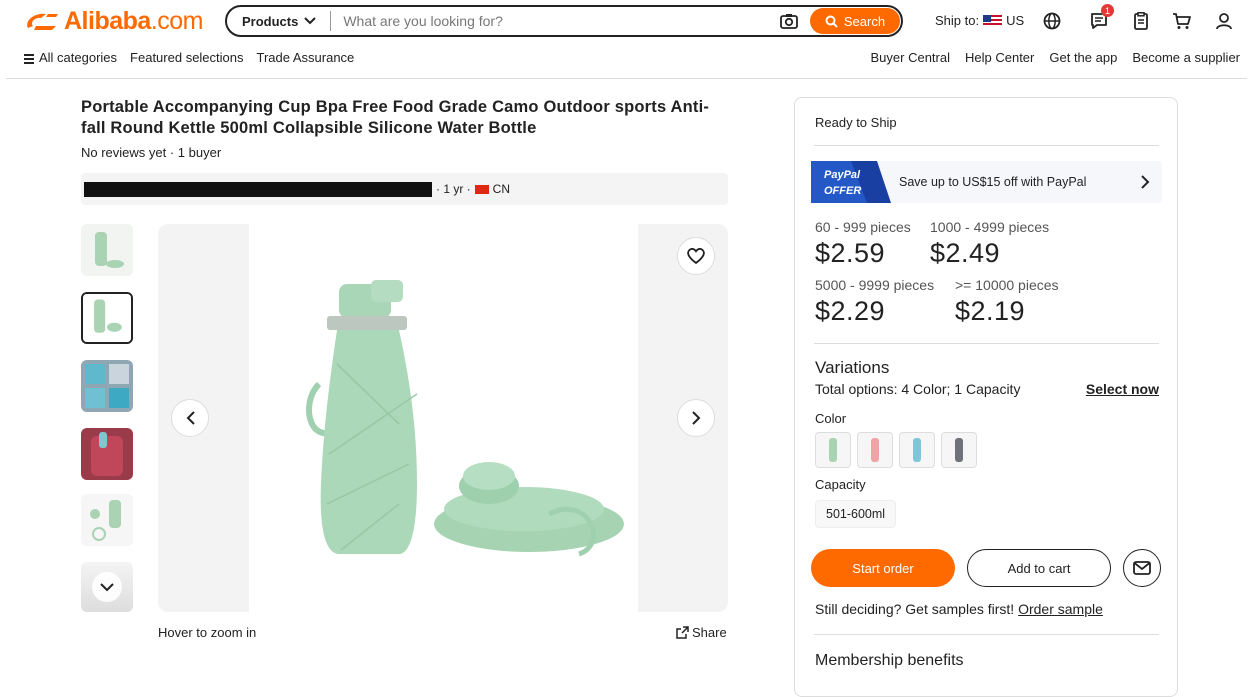  What do you see at coordinates (851, 182) in the screenshot?
I see `paypal-offer-logo: PayPal OFFER` at bounding box center [851, 182].